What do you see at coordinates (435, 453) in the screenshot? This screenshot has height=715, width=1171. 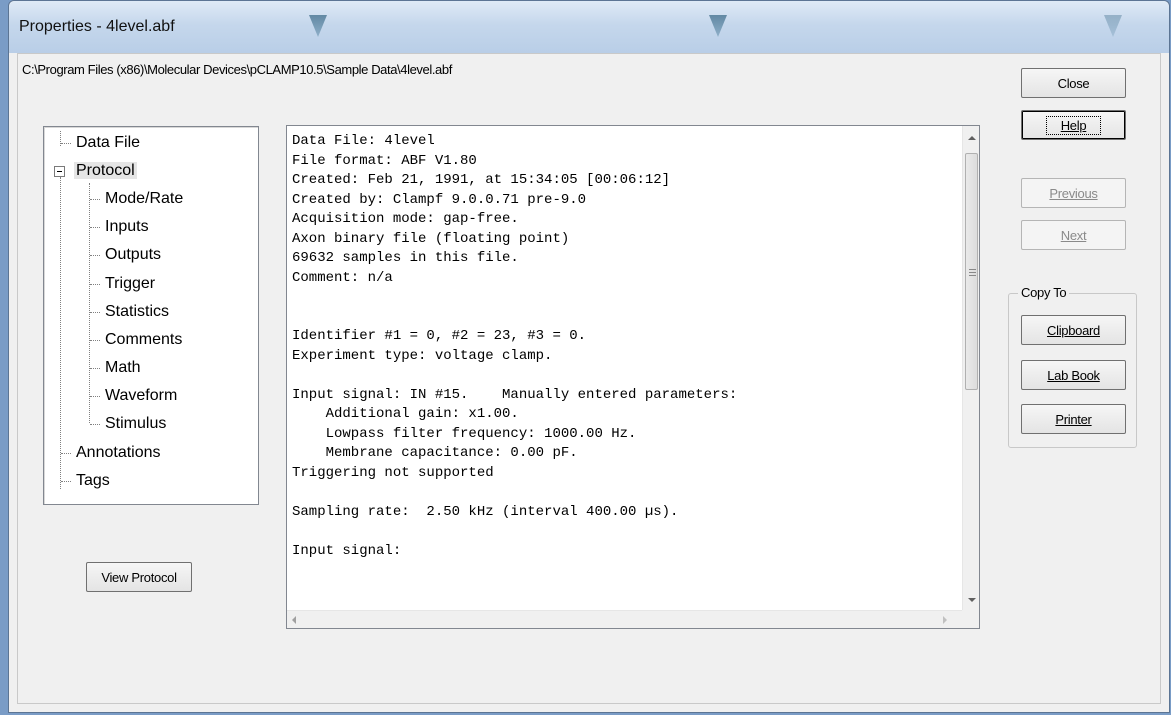 I see `details-line: Membrane capacitance: 0.00 pF.` at bounding box center [435, 453].